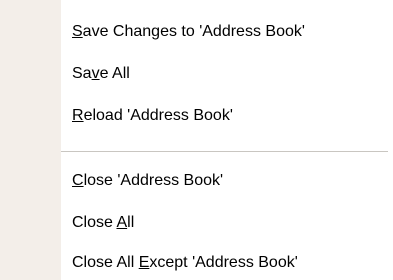  I want to click on close-all-label-pre: Close, so click(94, 222).